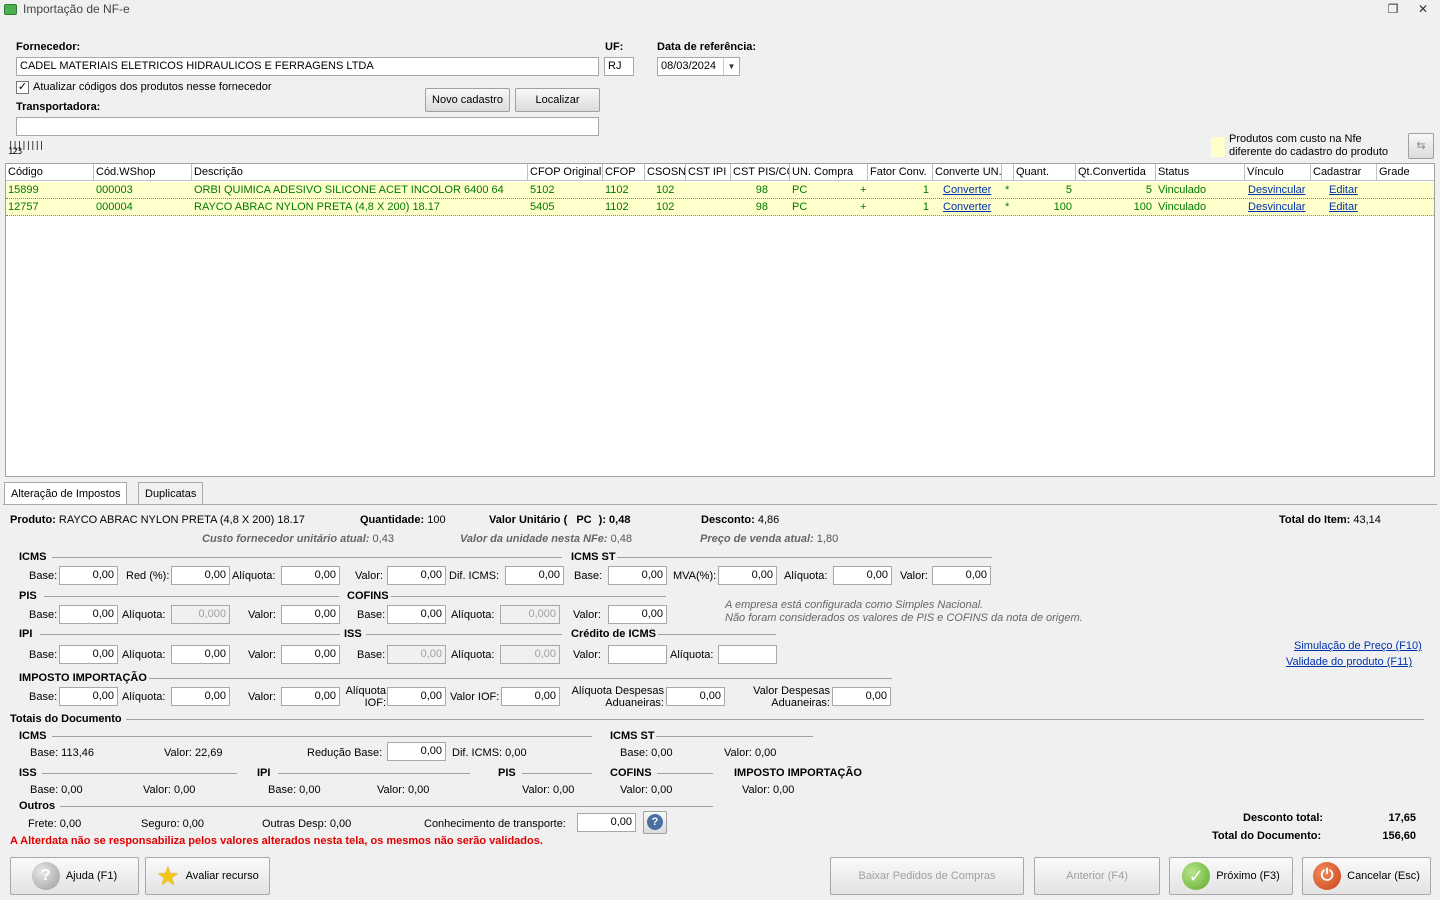 The height and width of the screenshot is (900, 1440). What do you see at coordinates (967, 172) in the screenshot?
I see `col-converte-un: Converte UN.` at bounding box center [967, 172].